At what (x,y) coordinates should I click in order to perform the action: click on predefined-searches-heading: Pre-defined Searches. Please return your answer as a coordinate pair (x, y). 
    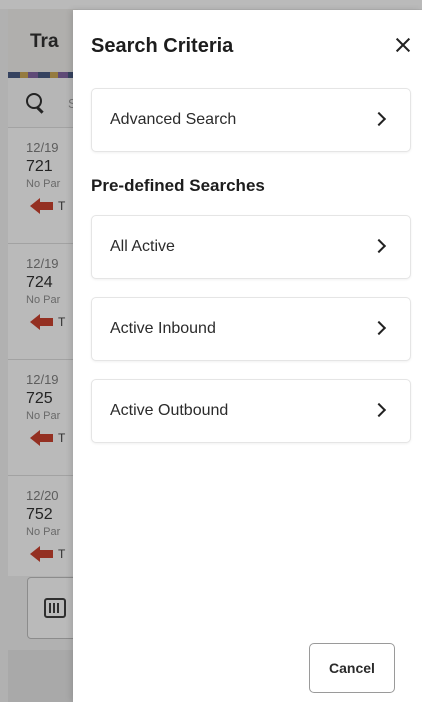
    Looking at the image, I should click on (178, 185).